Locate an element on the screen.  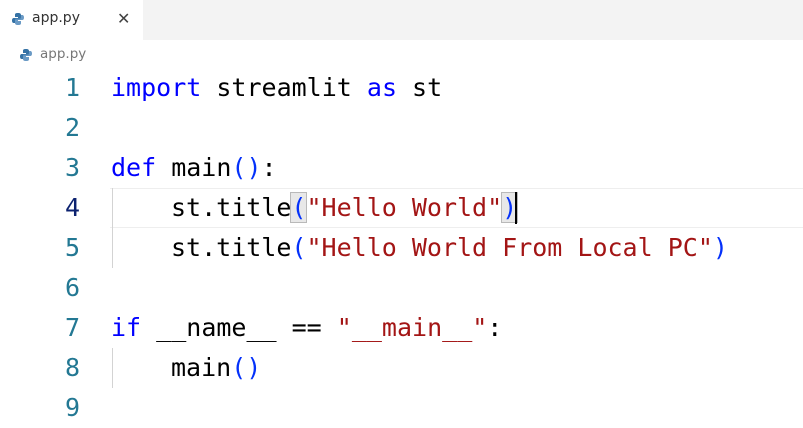
line-number: 5 is located at coordinates (72, 247).